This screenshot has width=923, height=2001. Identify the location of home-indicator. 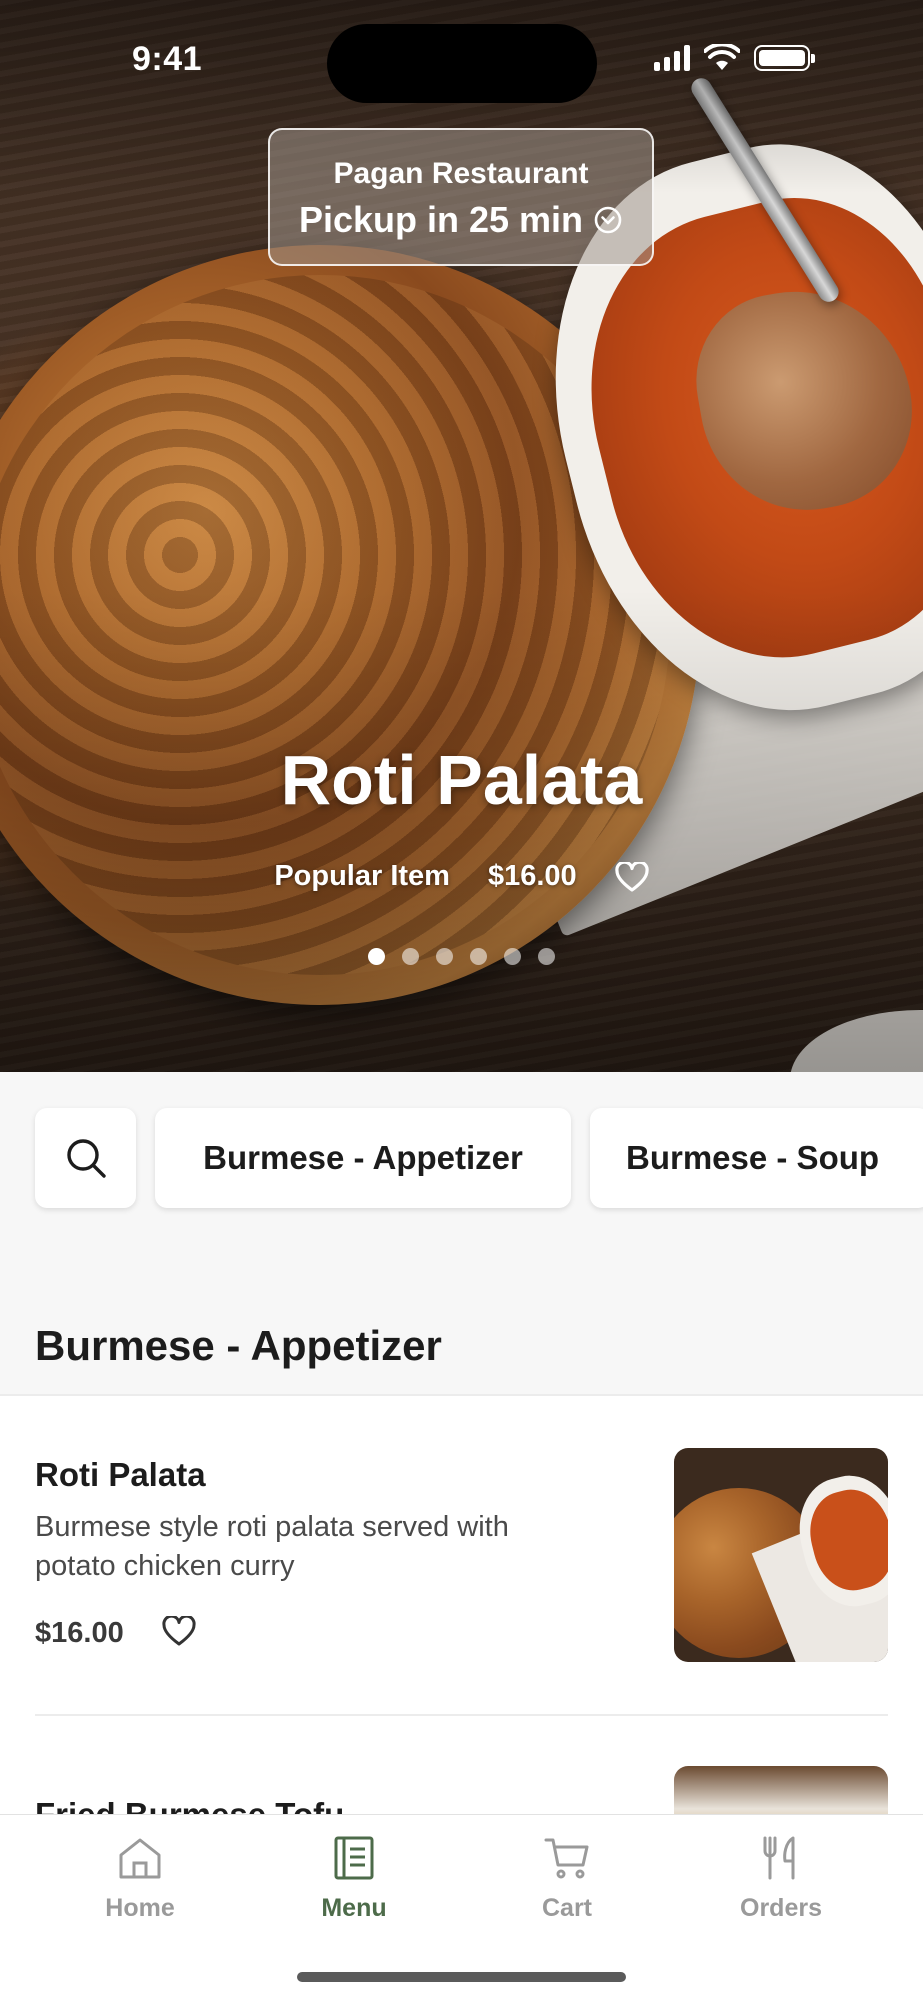
(461, 1977).